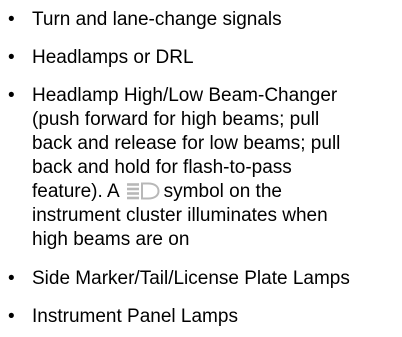 The width and height of the screenshot is (402, 337). I want to click on list-item-text: Turn and lane-change signals, so click(216, 20).